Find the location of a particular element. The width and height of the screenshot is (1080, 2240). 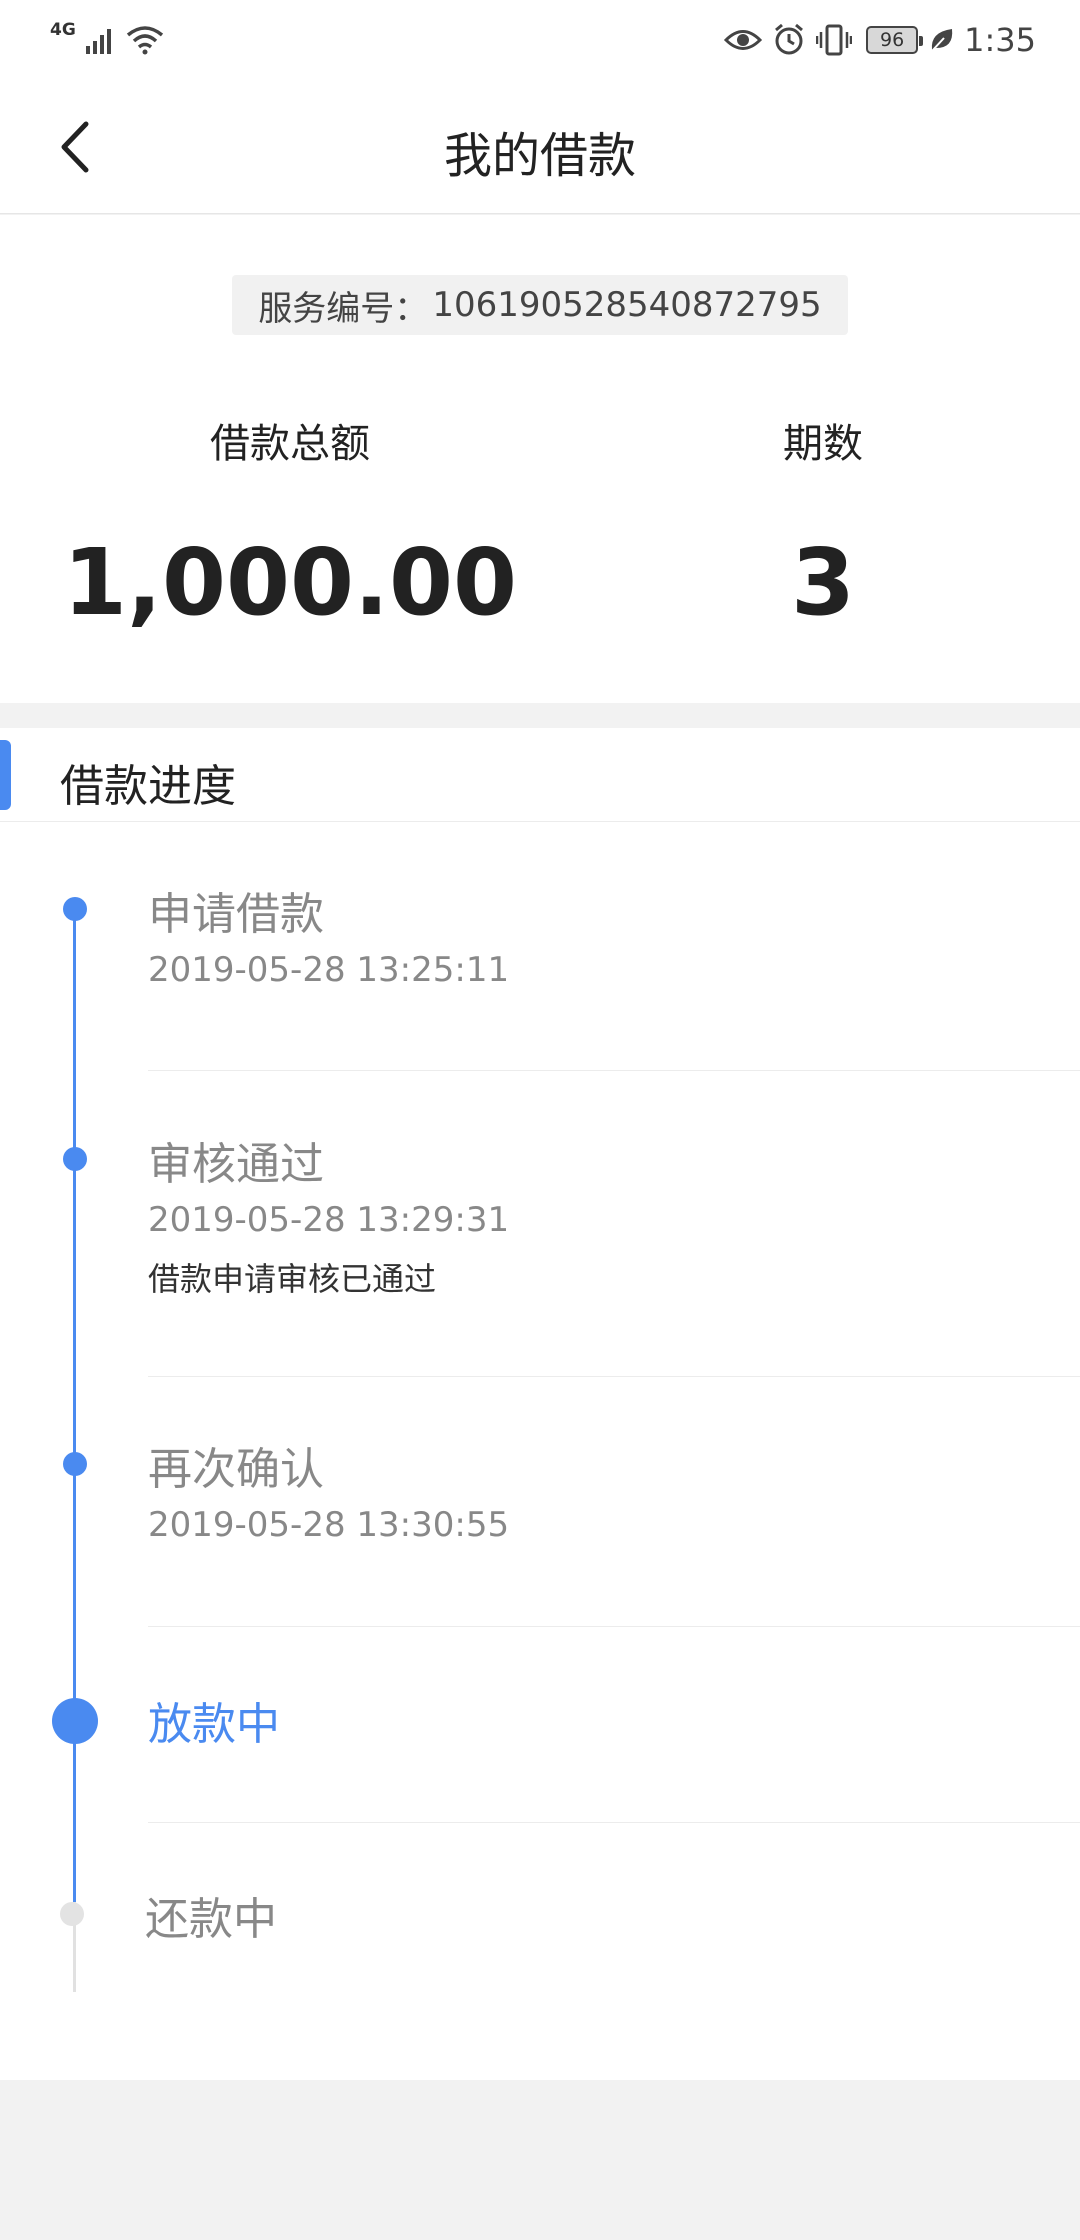

term-count-label: 期数 is located at coordinates (823, 444).